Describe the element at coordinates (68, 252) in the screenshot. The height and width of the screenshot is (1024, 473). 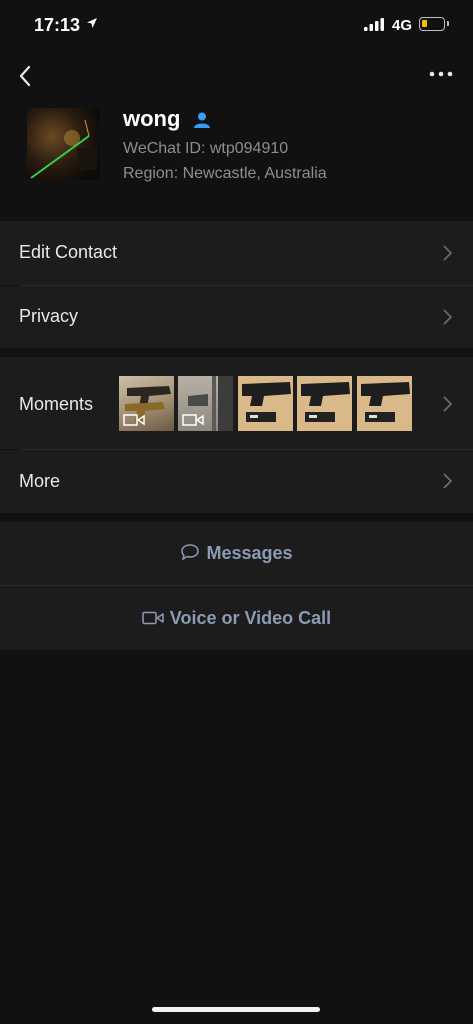
I see `edit-contact-label: Edit Contact` at that location.